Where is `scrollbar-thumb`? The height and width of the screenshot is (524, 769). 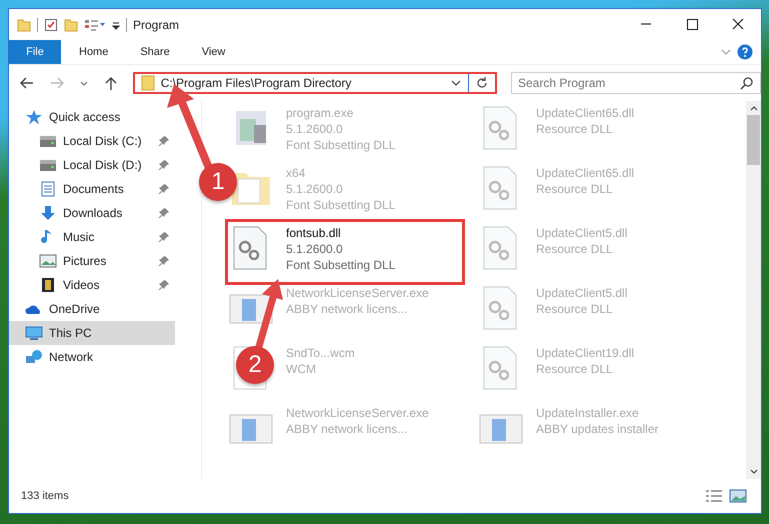
scrollbar-thumb is located at coordinates (753, 140).